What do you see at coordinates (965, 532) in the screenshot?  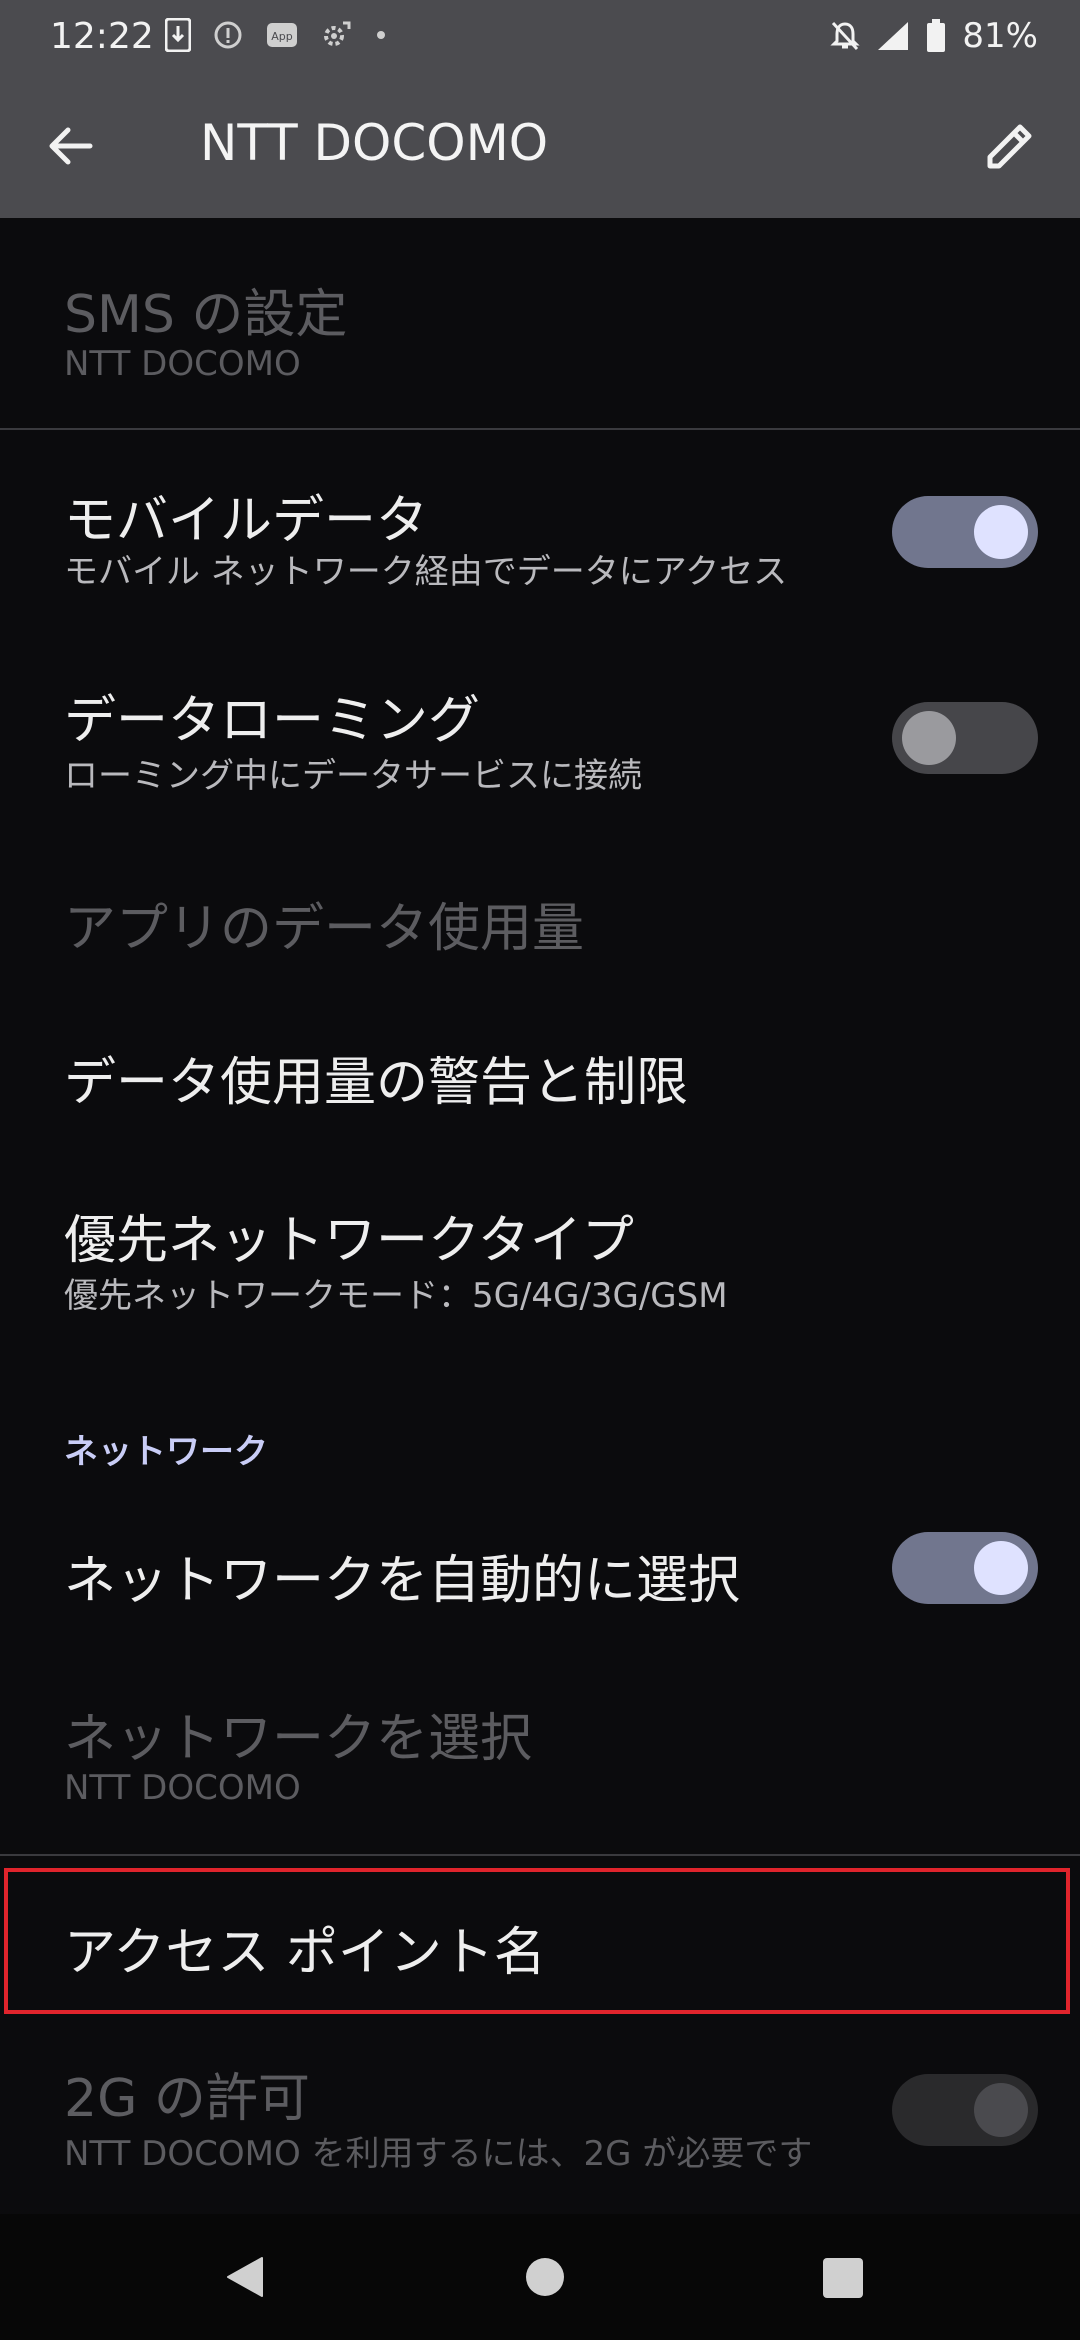 I see `mobile-data-toggle` at bounding box center [965, 532].